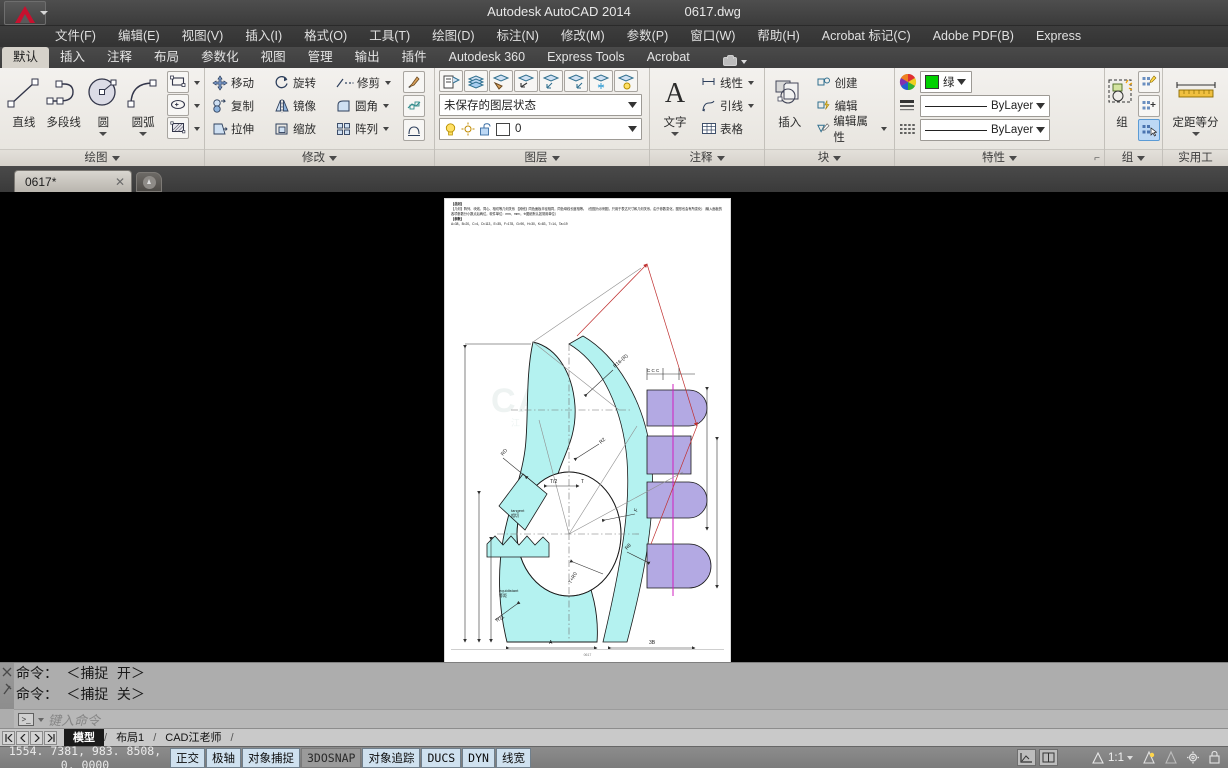 The image size is (1228, 768). I want to click on layout-viewport-icon, so click(1048, 757).